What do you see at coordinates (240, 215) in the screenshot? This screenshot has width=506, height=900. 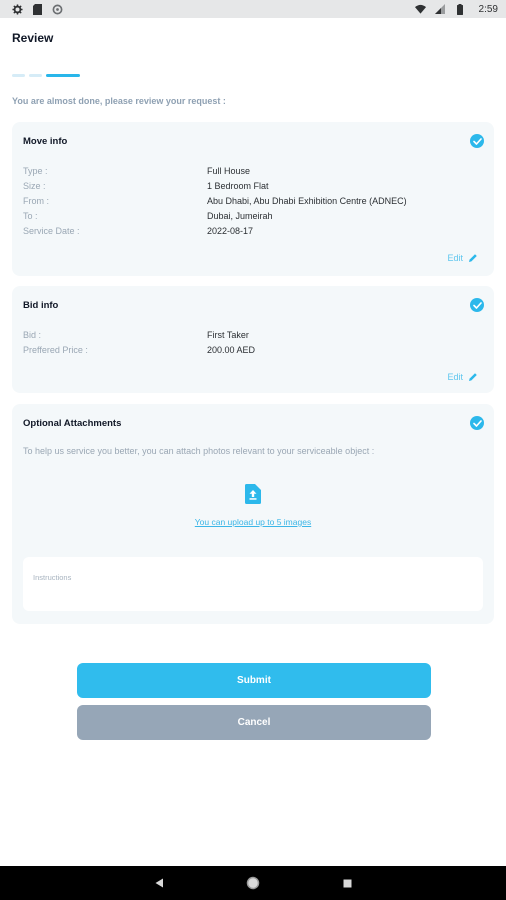 I see `row-value: Dubai, Jumeirah` at bounding box center [240, 215].